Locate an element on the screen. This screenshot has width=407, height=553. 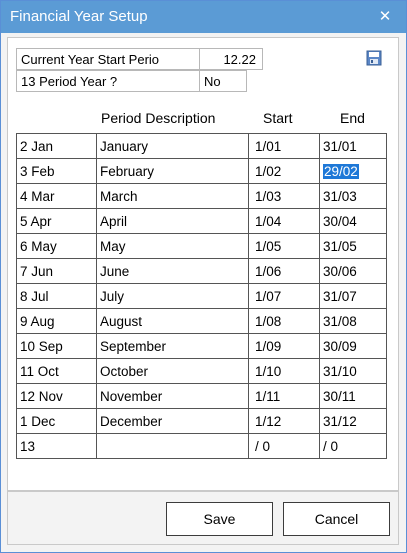
end-cell: 31/01 is located at coordinates (353, 146).